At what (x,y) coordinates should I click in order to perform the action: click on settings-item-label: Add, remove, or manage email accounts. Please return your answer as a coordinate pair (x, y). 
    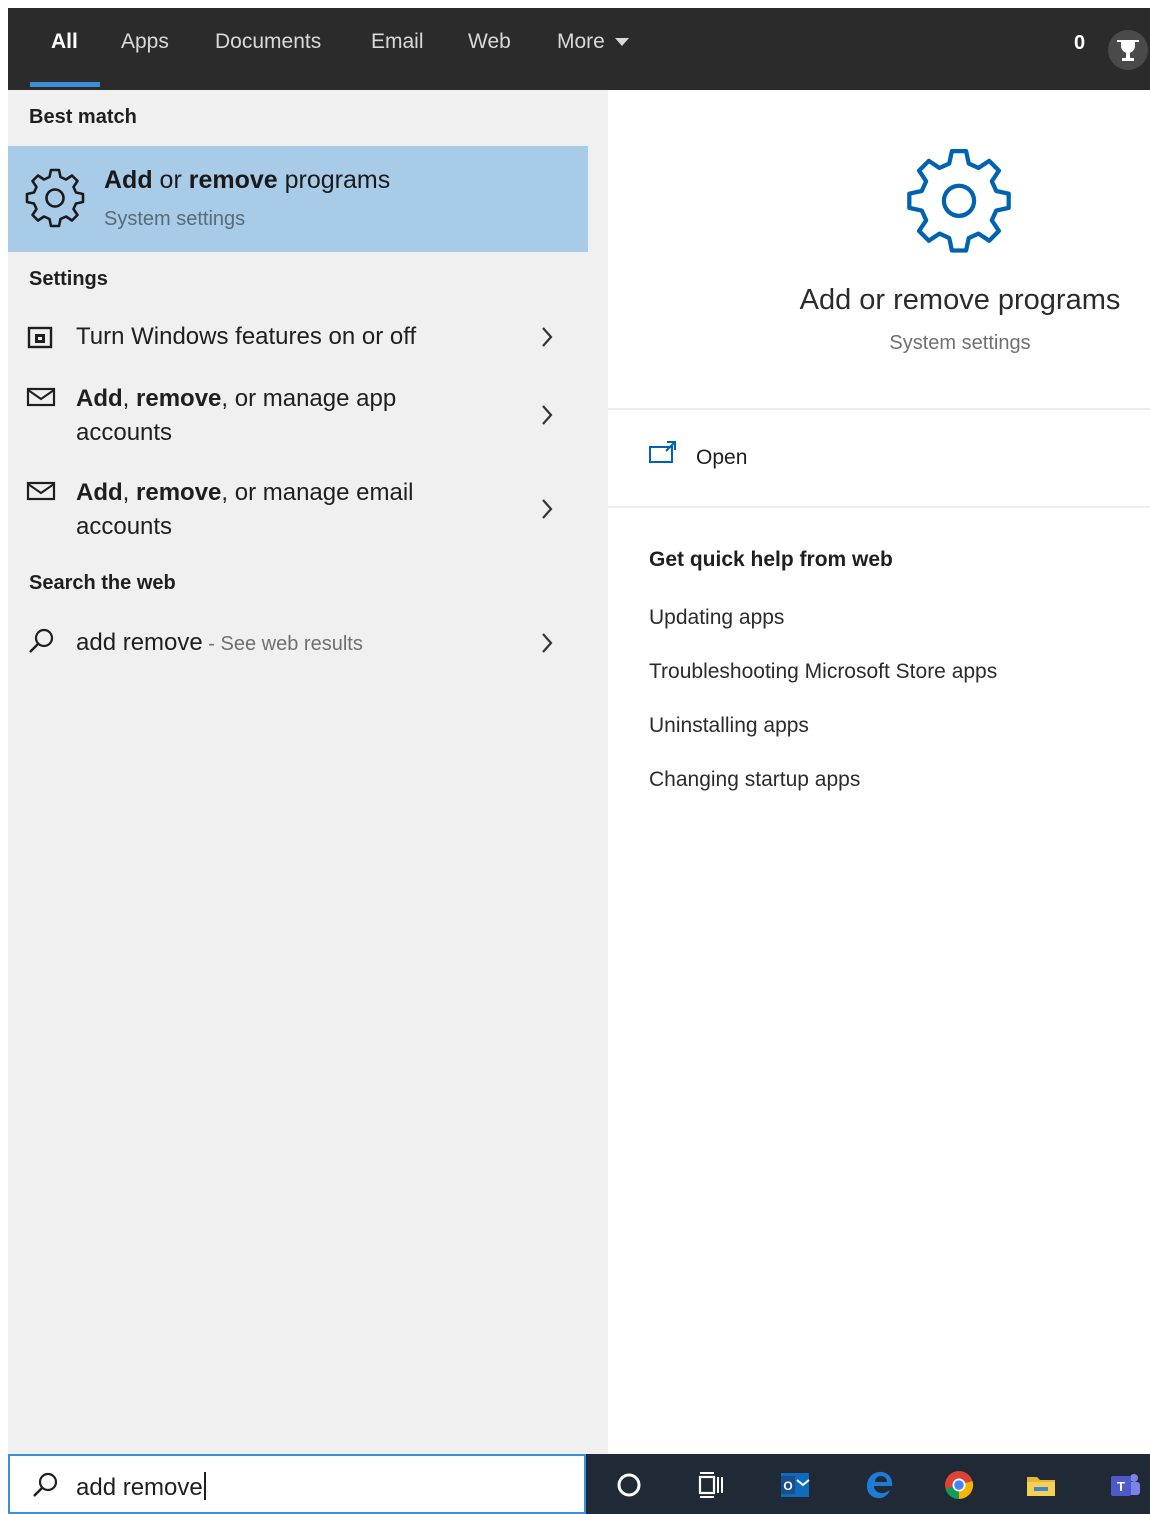
    Looking at the image, I should click on (266, 510).